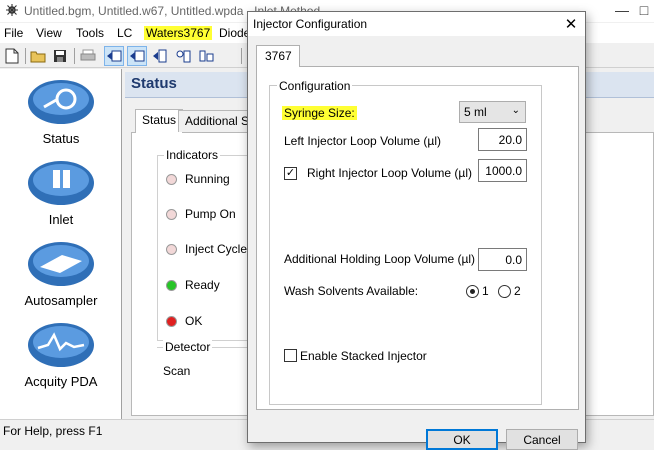 Image resolution: width=654 pixels, height=450 pixels. What do you see at coordinates (502, 170) in the screenshot?
I see `right-loop-volume-input: 1000.0` at bounding box center [502, 170].